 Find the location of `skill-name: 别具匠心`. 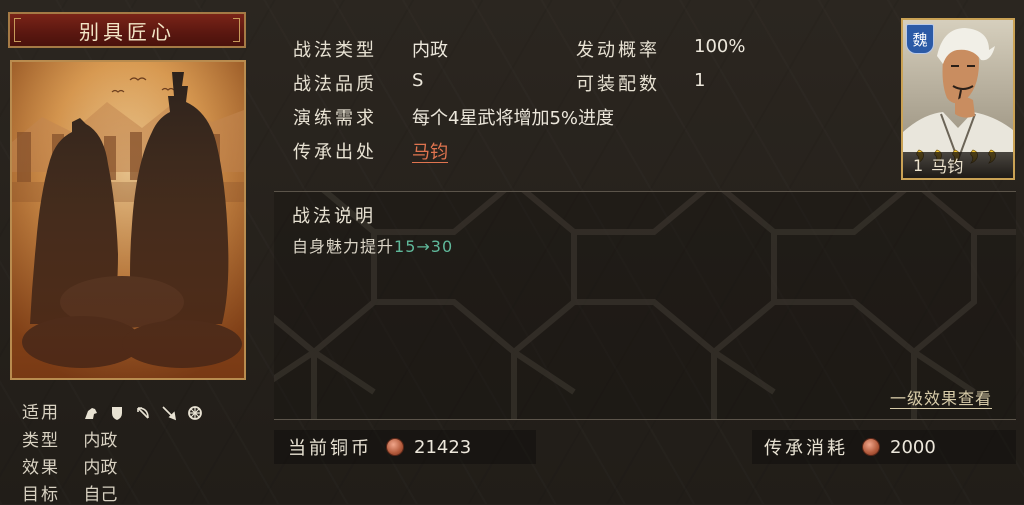

skill-name: 别具匠心 is located at coordinates (127, 31).